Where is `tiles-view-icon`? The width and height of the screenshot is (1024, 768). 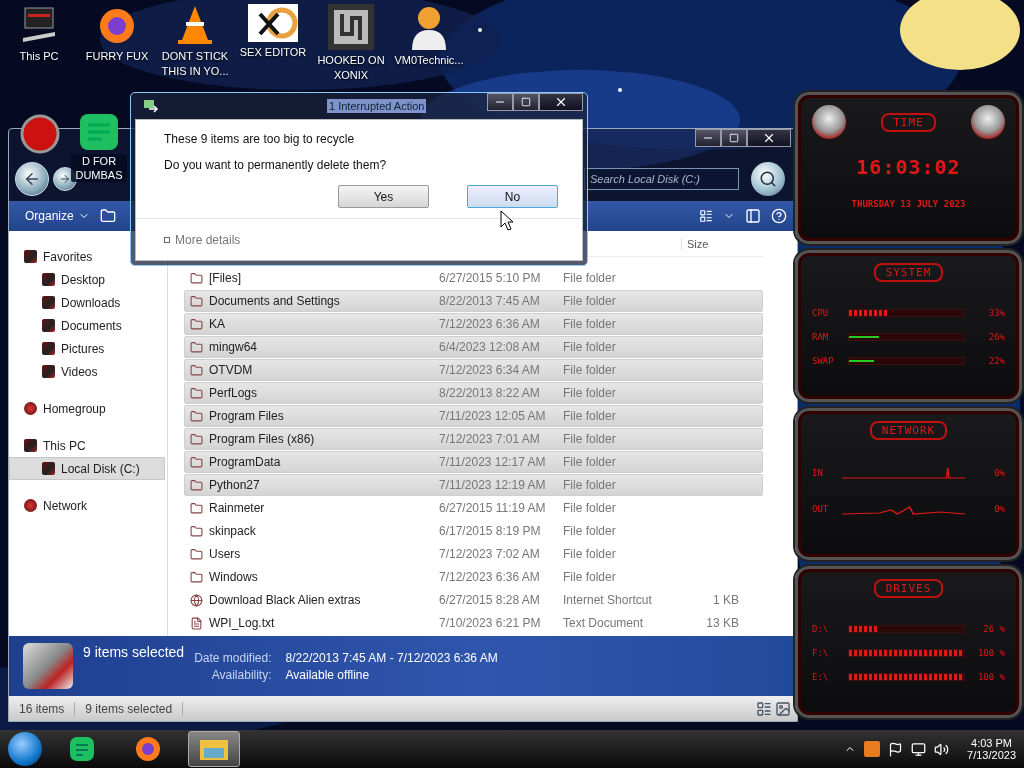 tiles-view-icon is located at coordinates (783, 708).